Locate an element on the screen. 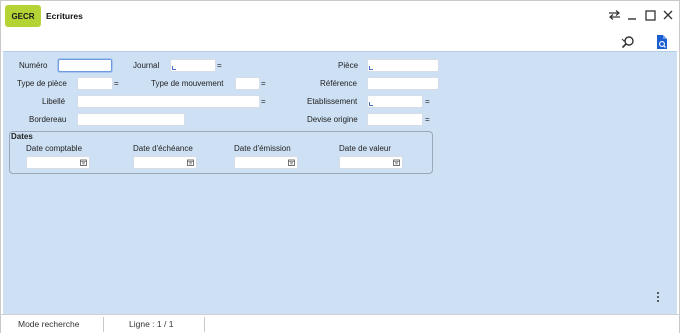 Image resolution: width=680 pixels, height=333 pixels. type-piece-label: Type de pièce is located at coordinates (42, 83).